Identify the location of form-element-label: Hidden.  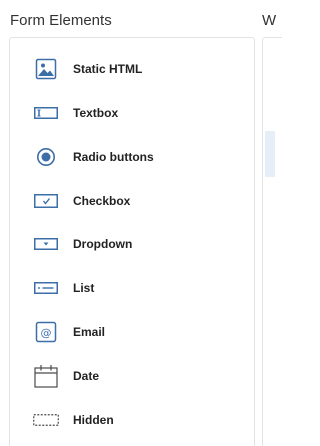
(93, 420).